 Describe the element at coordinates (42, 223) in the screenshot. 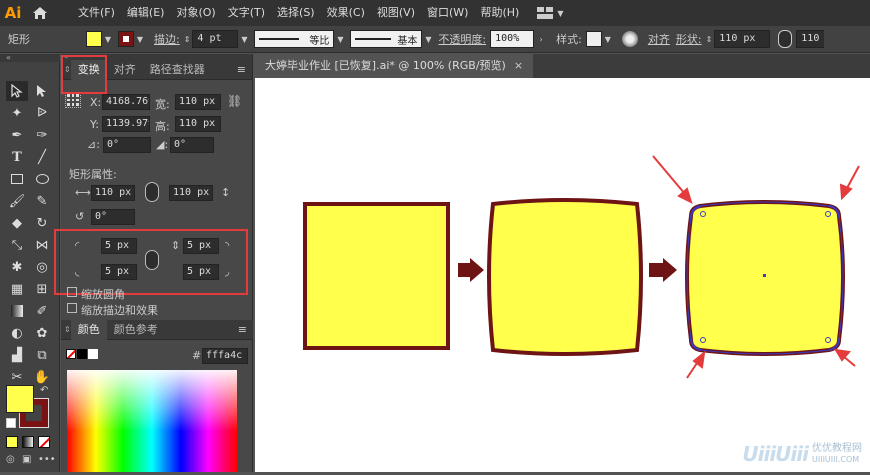

I see `rotate-tool-icon: ↻` at that location.